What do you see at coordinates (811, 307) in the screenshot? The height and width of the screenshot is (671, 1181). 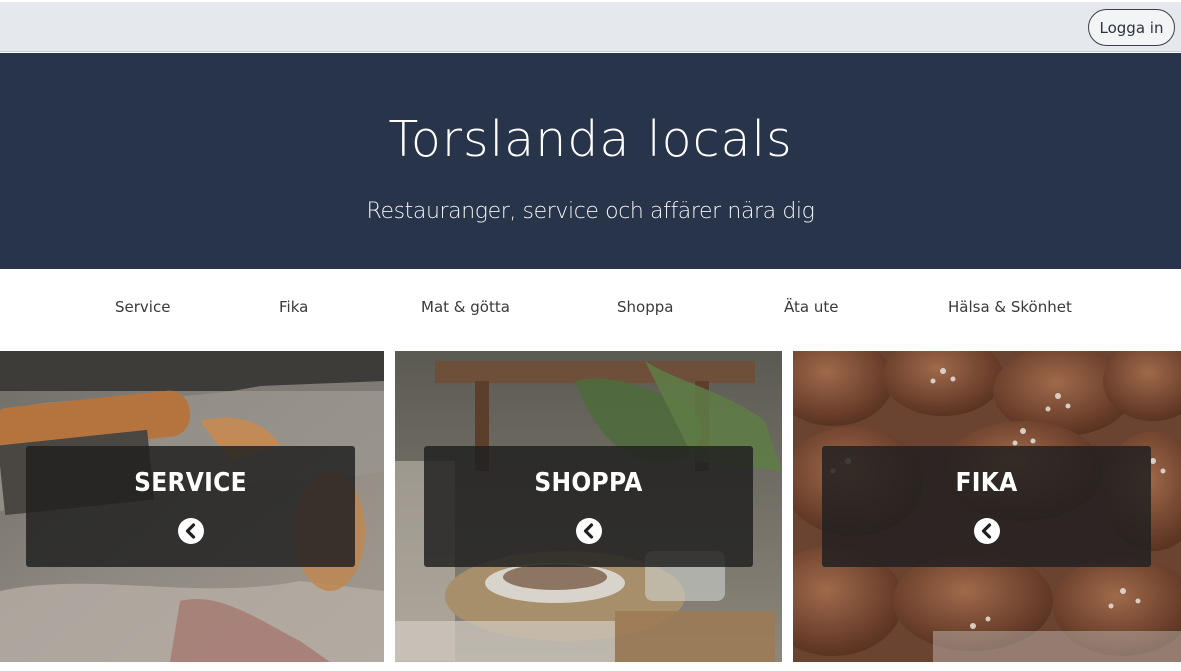 I see `nav-item-ata-ute: Äta ute` at bounding box center [811, 307].